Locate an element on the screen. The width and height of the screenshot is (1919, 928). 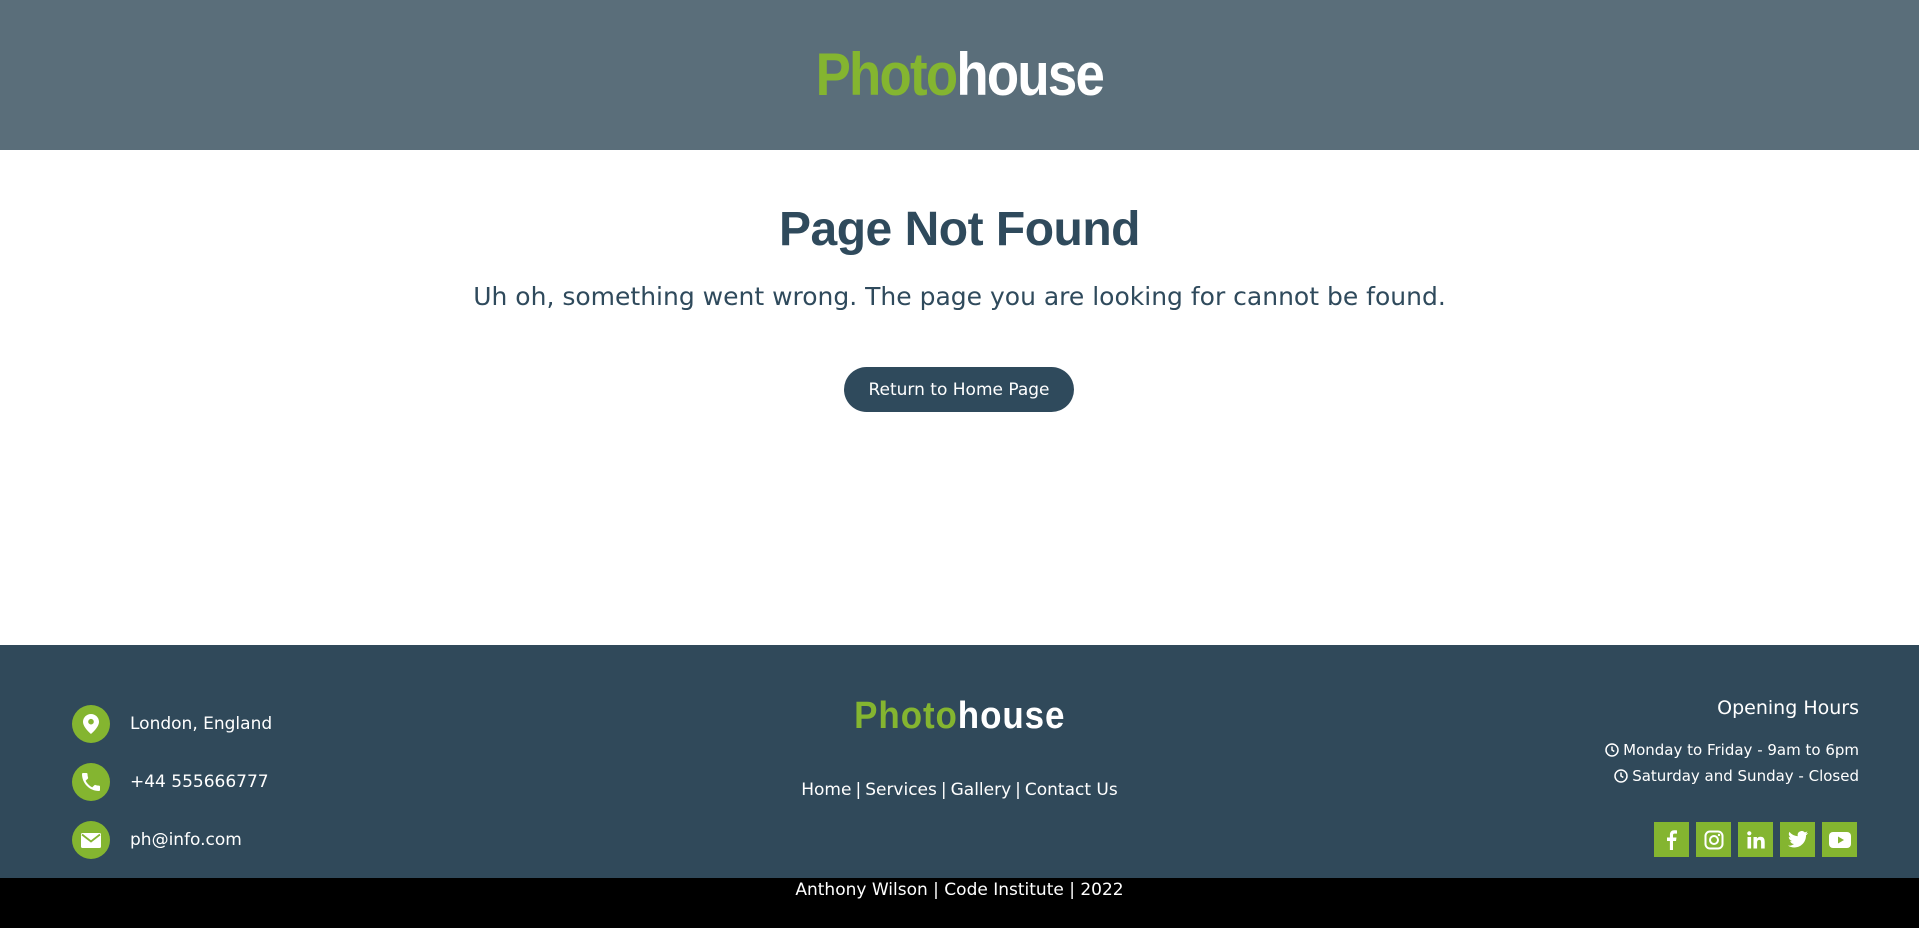
footer-logo-house-text: house is located at coordinates (1011, 716).